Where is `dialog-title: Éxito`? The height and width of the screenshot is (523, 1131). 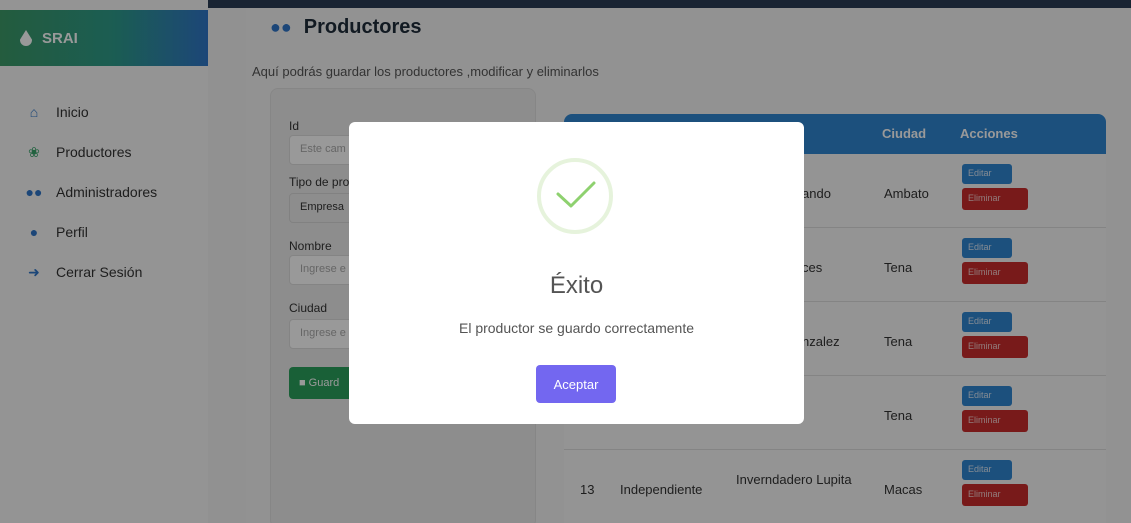
dialog-title: Éxito is located at coordinates (576, 285).